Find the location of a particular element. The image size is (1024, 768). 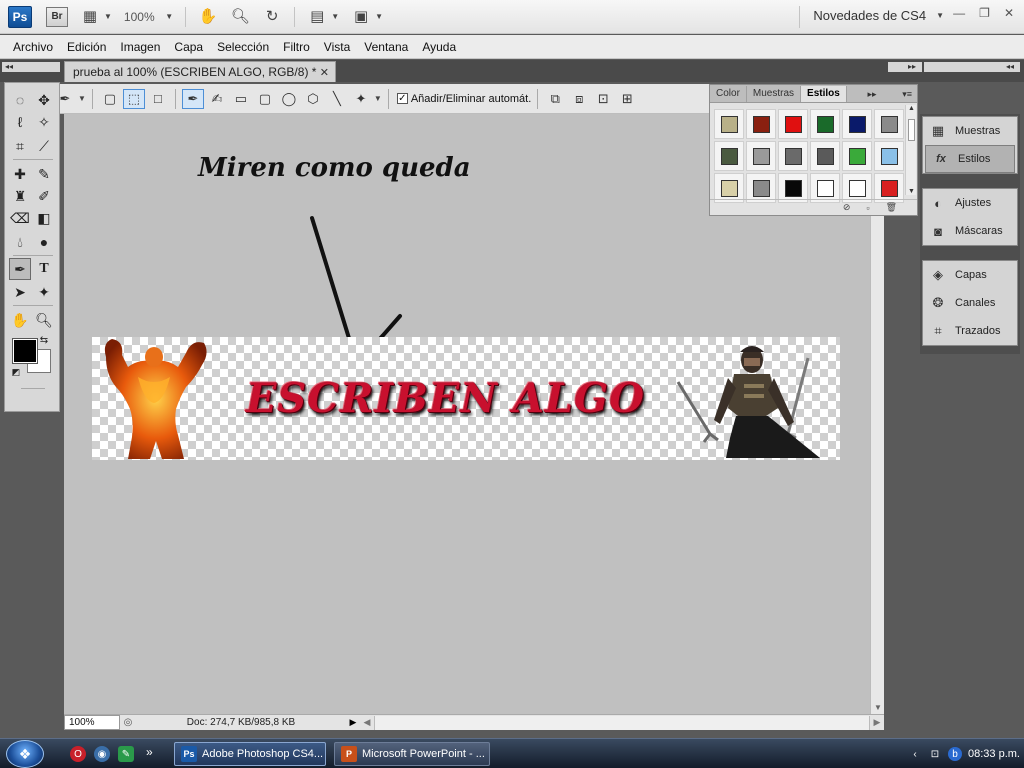

bluetooth-icon: b is located at coordinates (955, 754).